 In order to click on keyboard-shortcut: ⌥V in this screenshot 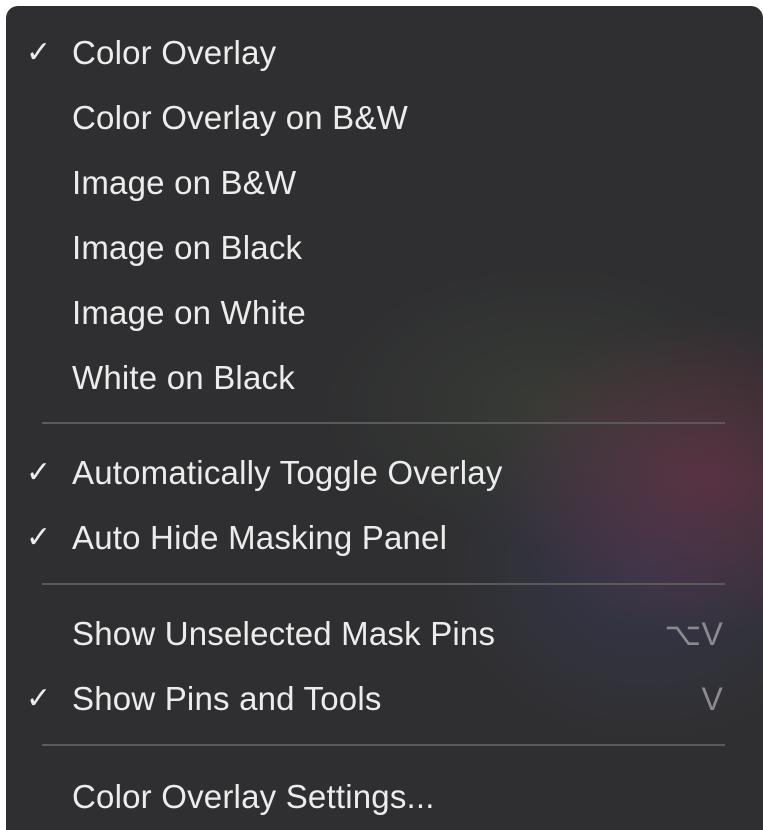, I will do `click(693, 634)`.